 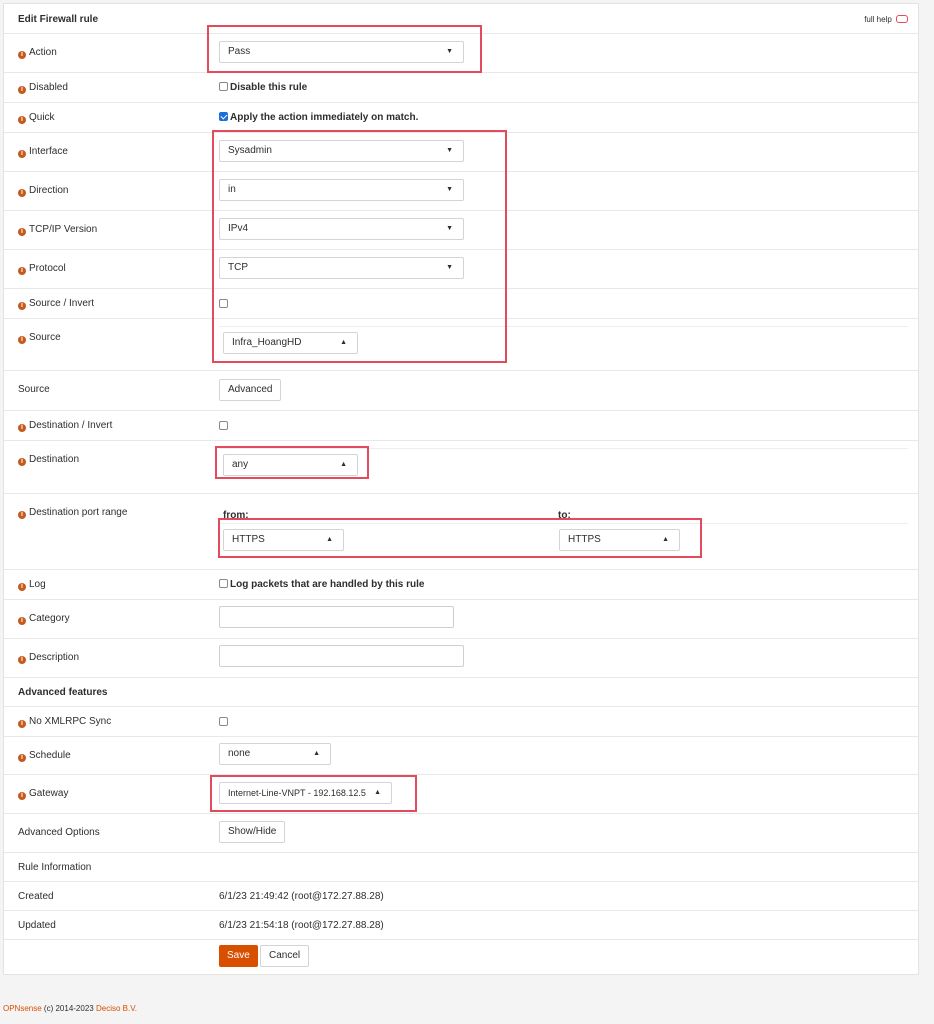 I want to click on label-updated: Updated, so click(x=37, y=925).